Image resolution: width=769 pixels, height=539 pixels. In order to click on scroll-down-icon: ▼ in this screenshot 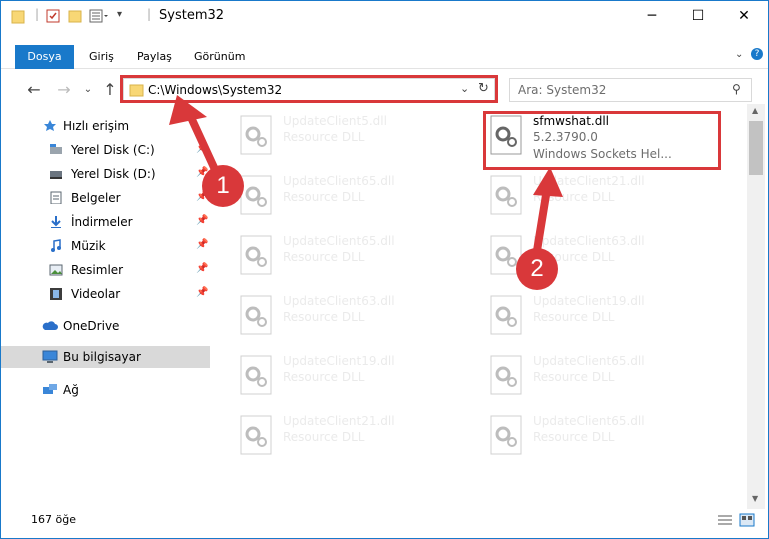, I will do `click(755, 498)`.